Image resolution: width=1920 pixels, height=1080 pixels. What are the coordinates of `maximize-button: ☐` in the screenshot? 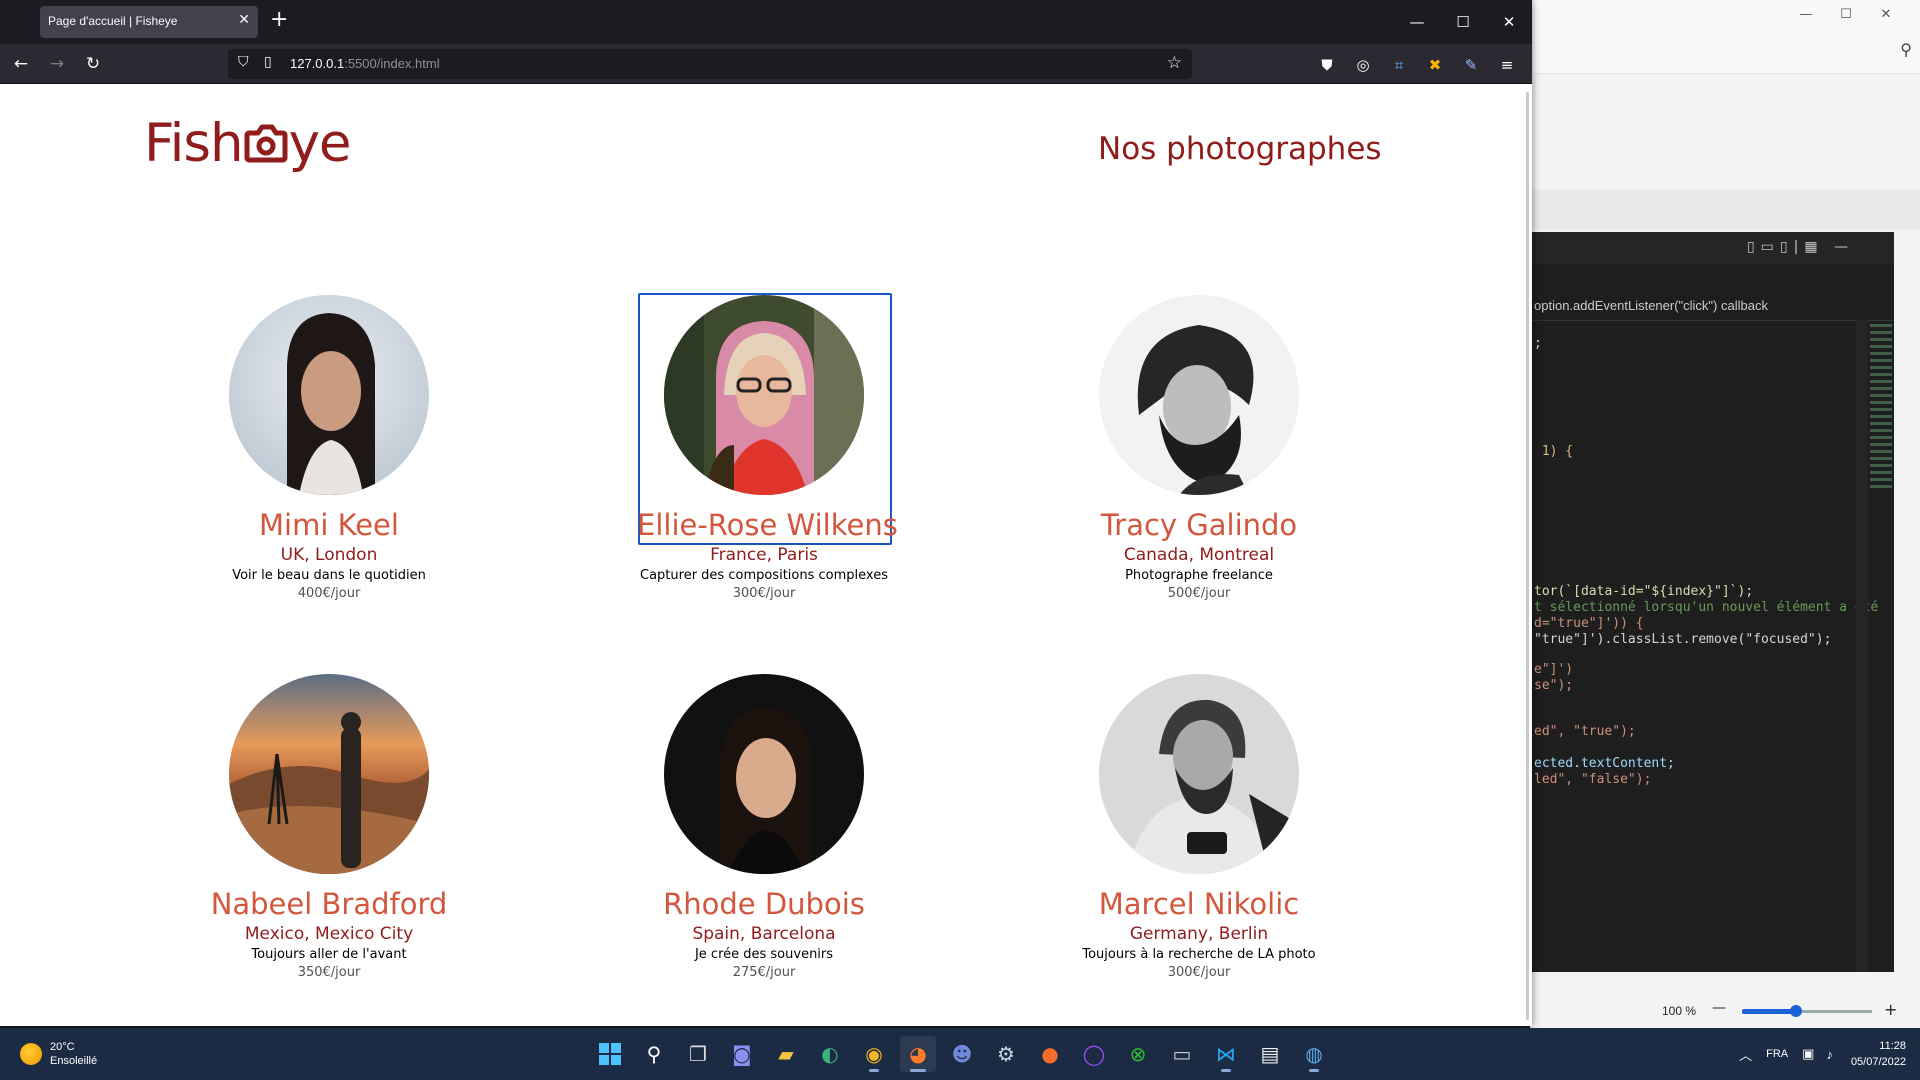 It's located at (1463, 22).